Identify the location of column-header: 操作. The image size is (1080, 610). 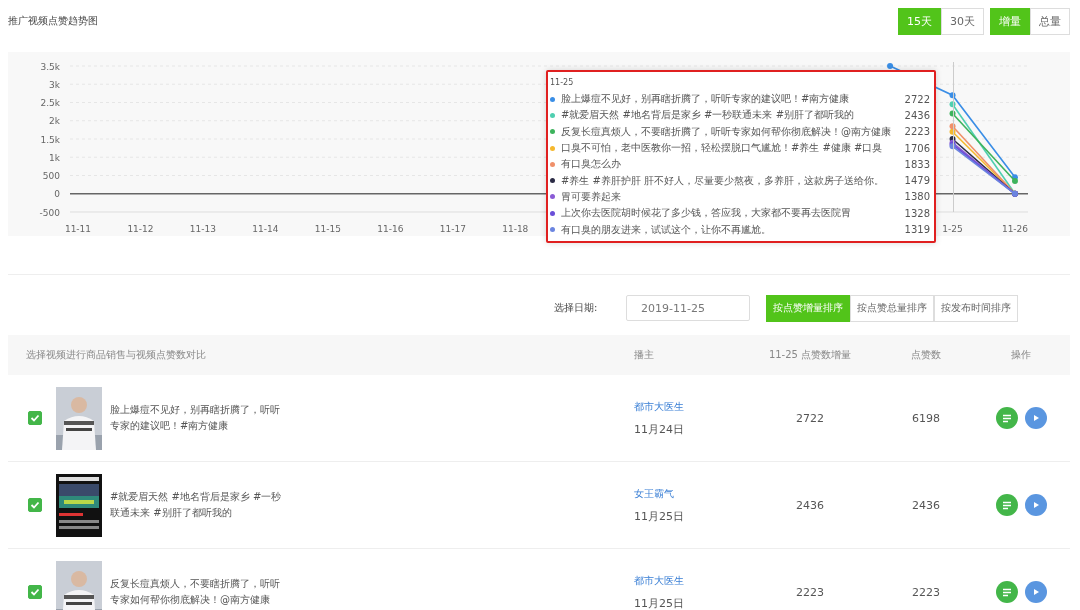
(1021, 355).